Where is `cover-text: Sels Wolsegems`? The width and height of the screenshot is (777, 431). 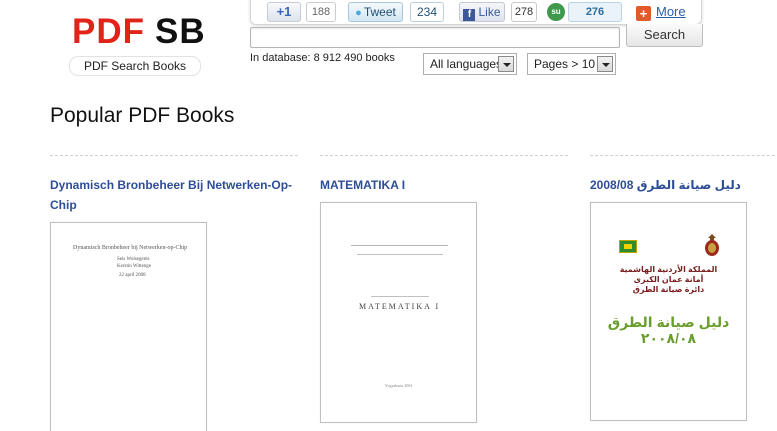 cover-text: Sels Wolsegems is located at coordinates (133, 259).